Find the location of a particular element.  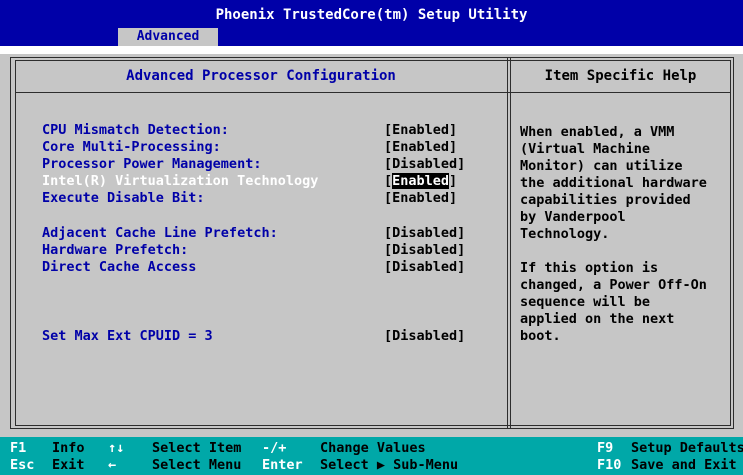

footer-desc-info: Info is located at coordinates (68, 448).